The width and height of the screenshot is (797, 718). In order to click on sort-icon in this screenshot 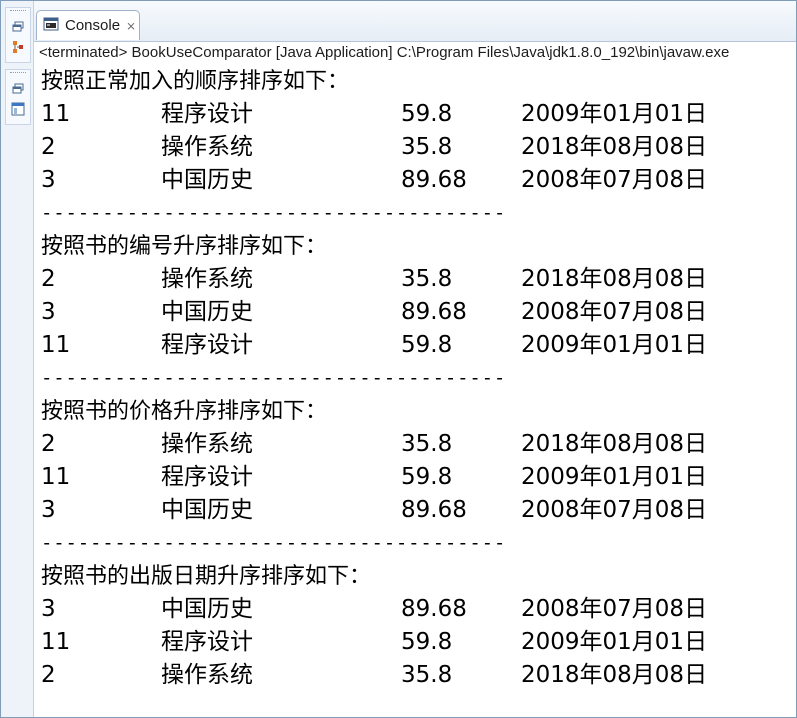, I will do `click(18, 47)`.